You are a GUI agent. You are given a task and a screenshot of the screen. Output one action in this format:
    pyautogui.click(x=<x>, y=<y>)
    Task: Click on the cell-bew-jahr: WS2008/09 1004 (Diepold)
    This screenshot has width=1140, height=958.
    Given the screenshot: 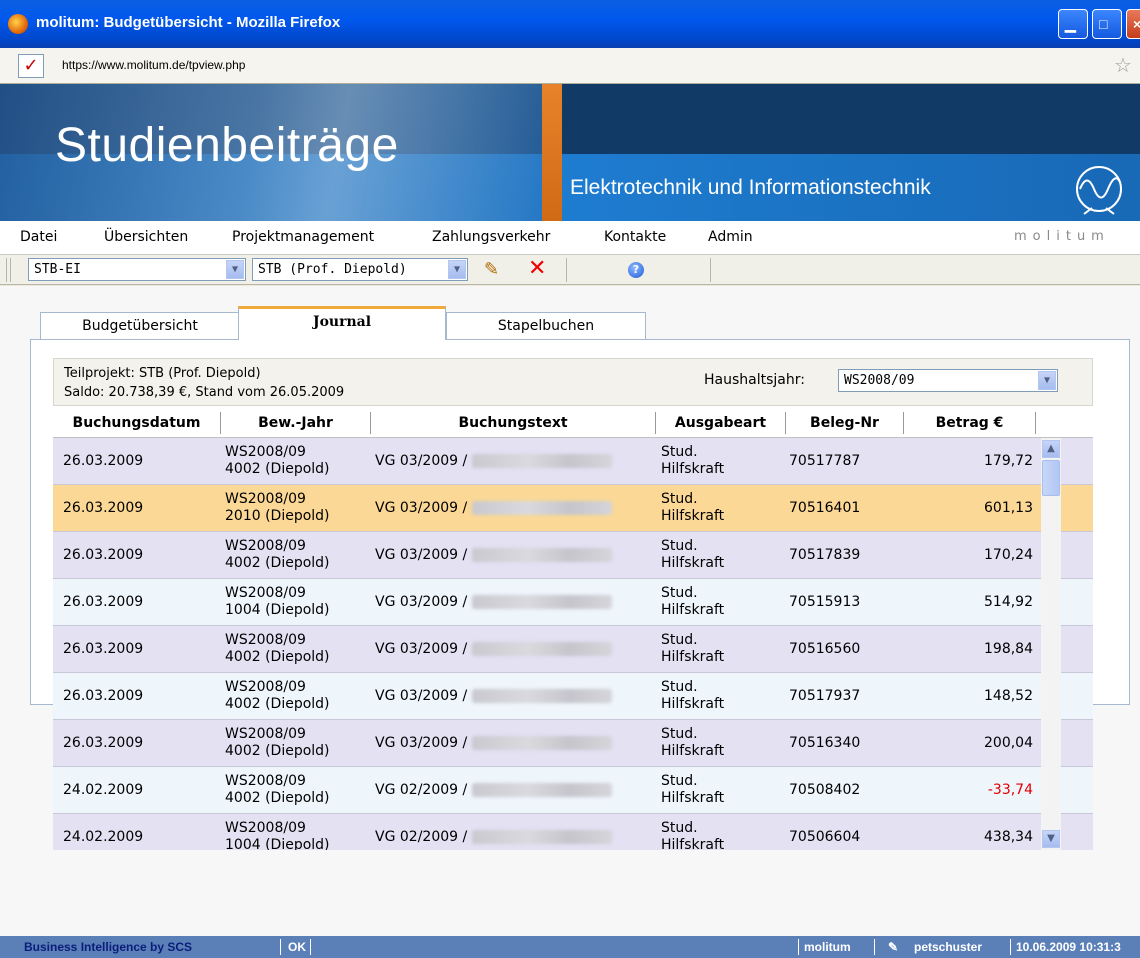 What is the action you would take?
    pyautogui.click(x=277, y=835)
    